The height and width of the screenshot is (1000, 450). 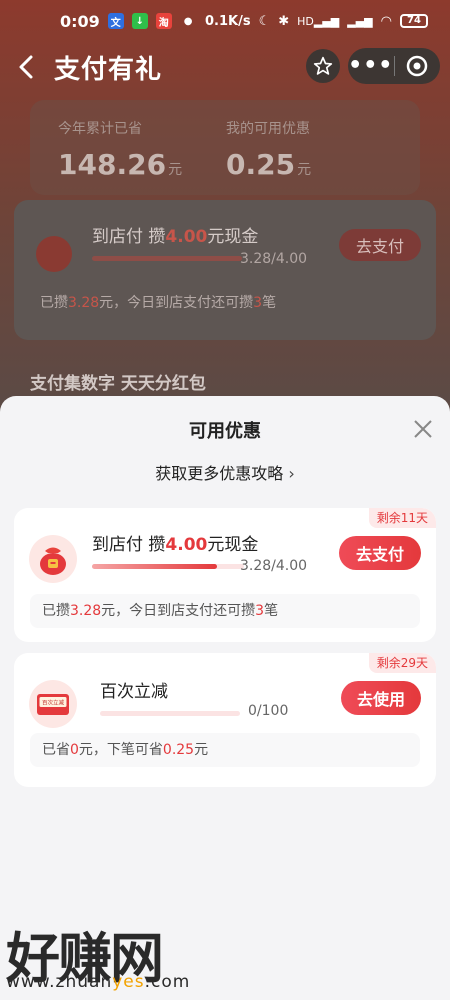 I want to click on close-icon, so click(x=423, y=429).